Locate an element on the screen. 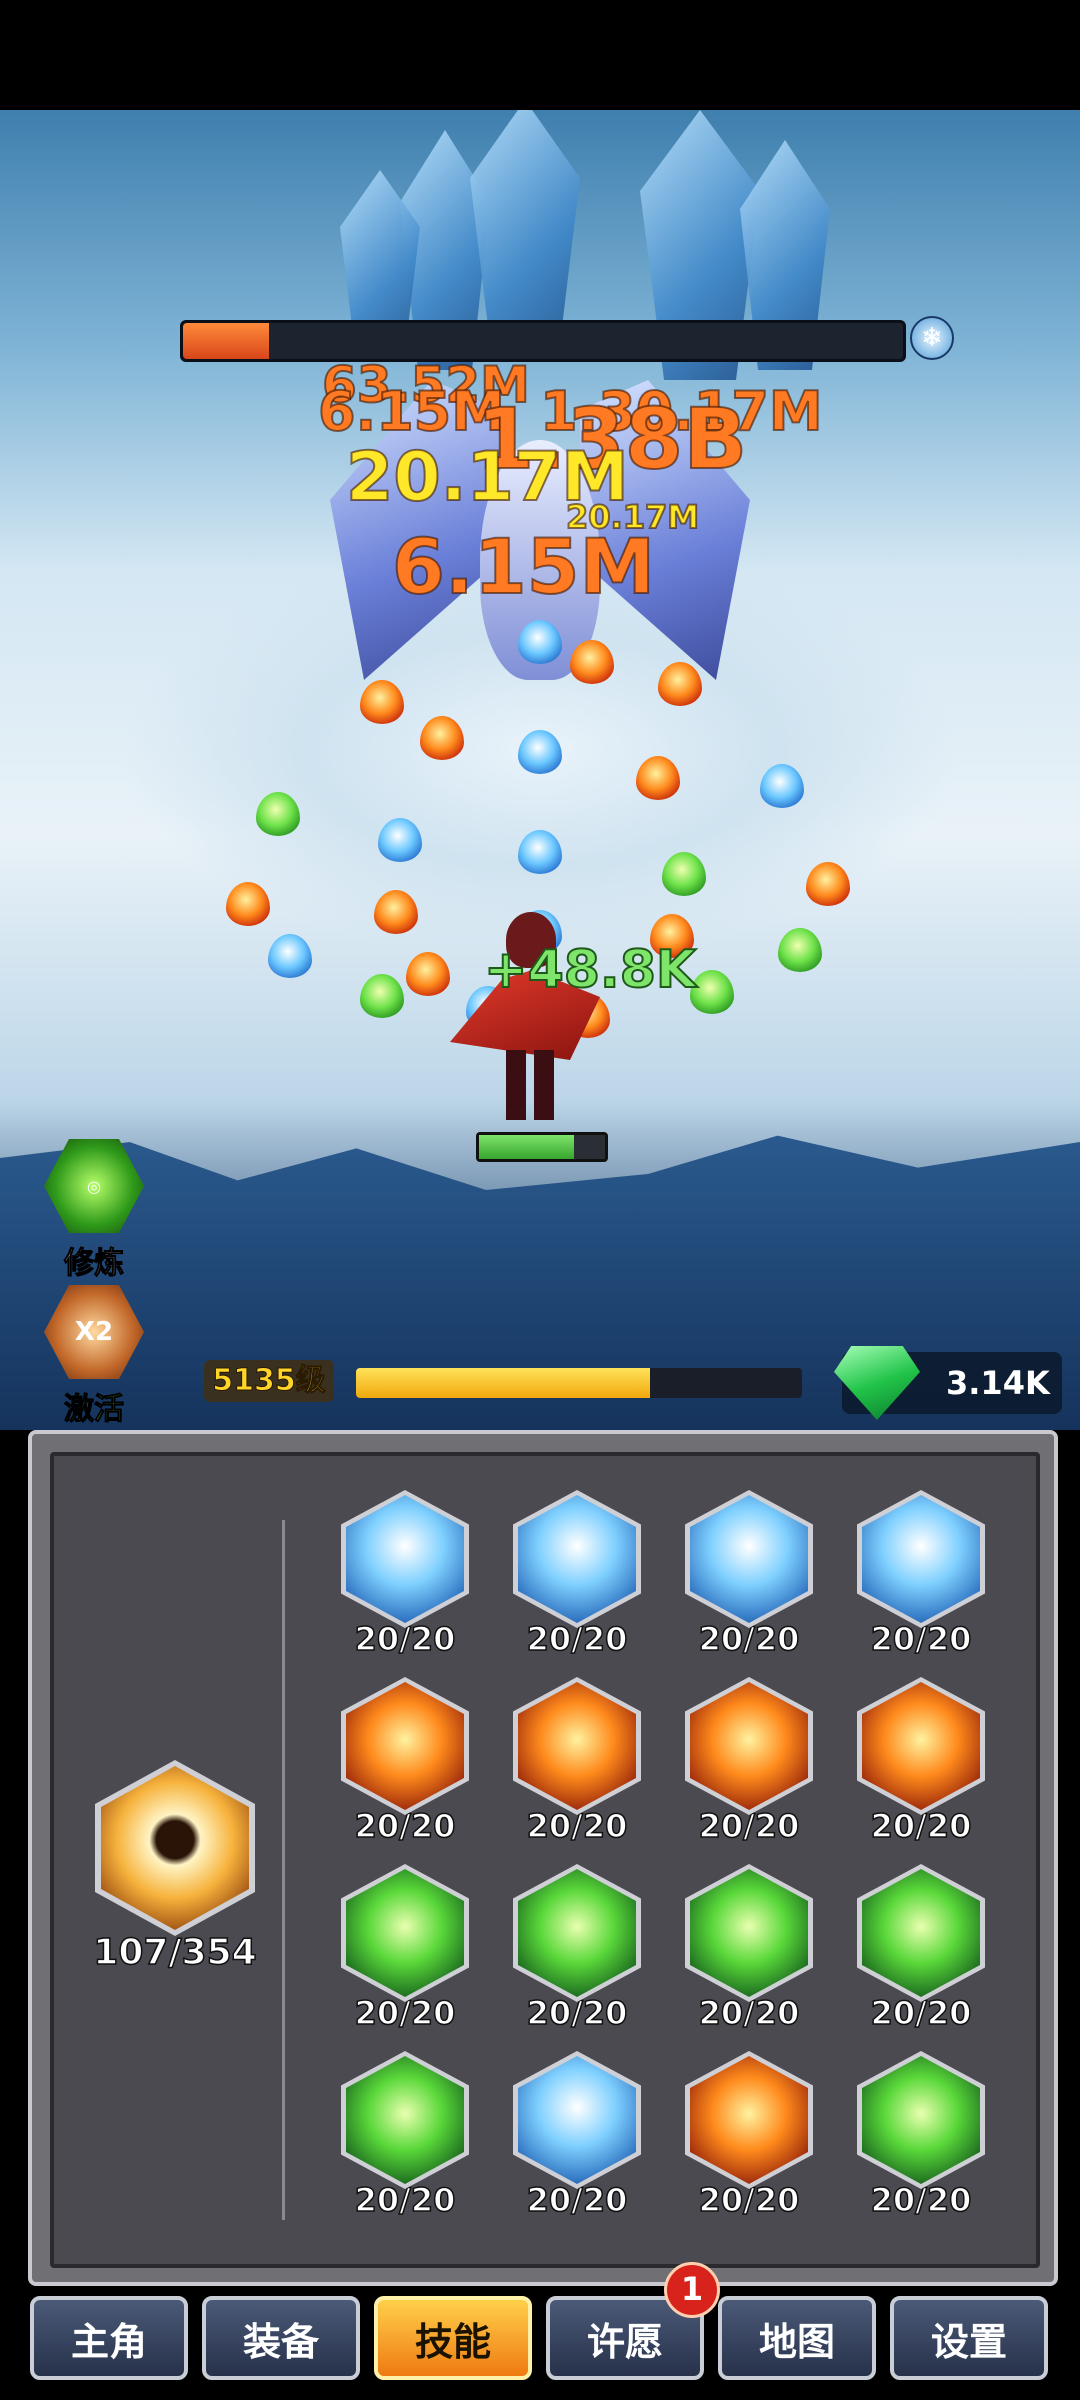 The image size is (1080, 2400). activate-button: X2 激活 is located at coordinates (94, 1355).